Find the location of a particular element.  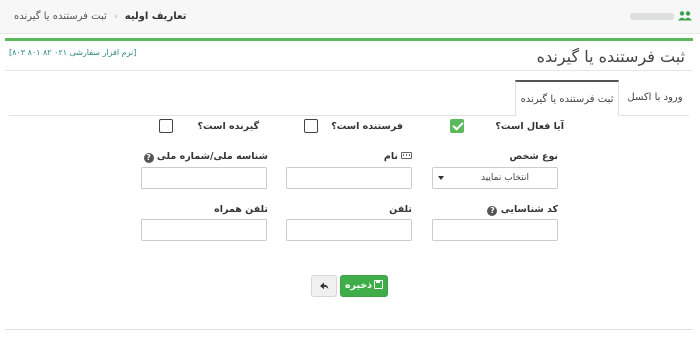

is-receiver-checkbox is located at coordinates (166, 126).